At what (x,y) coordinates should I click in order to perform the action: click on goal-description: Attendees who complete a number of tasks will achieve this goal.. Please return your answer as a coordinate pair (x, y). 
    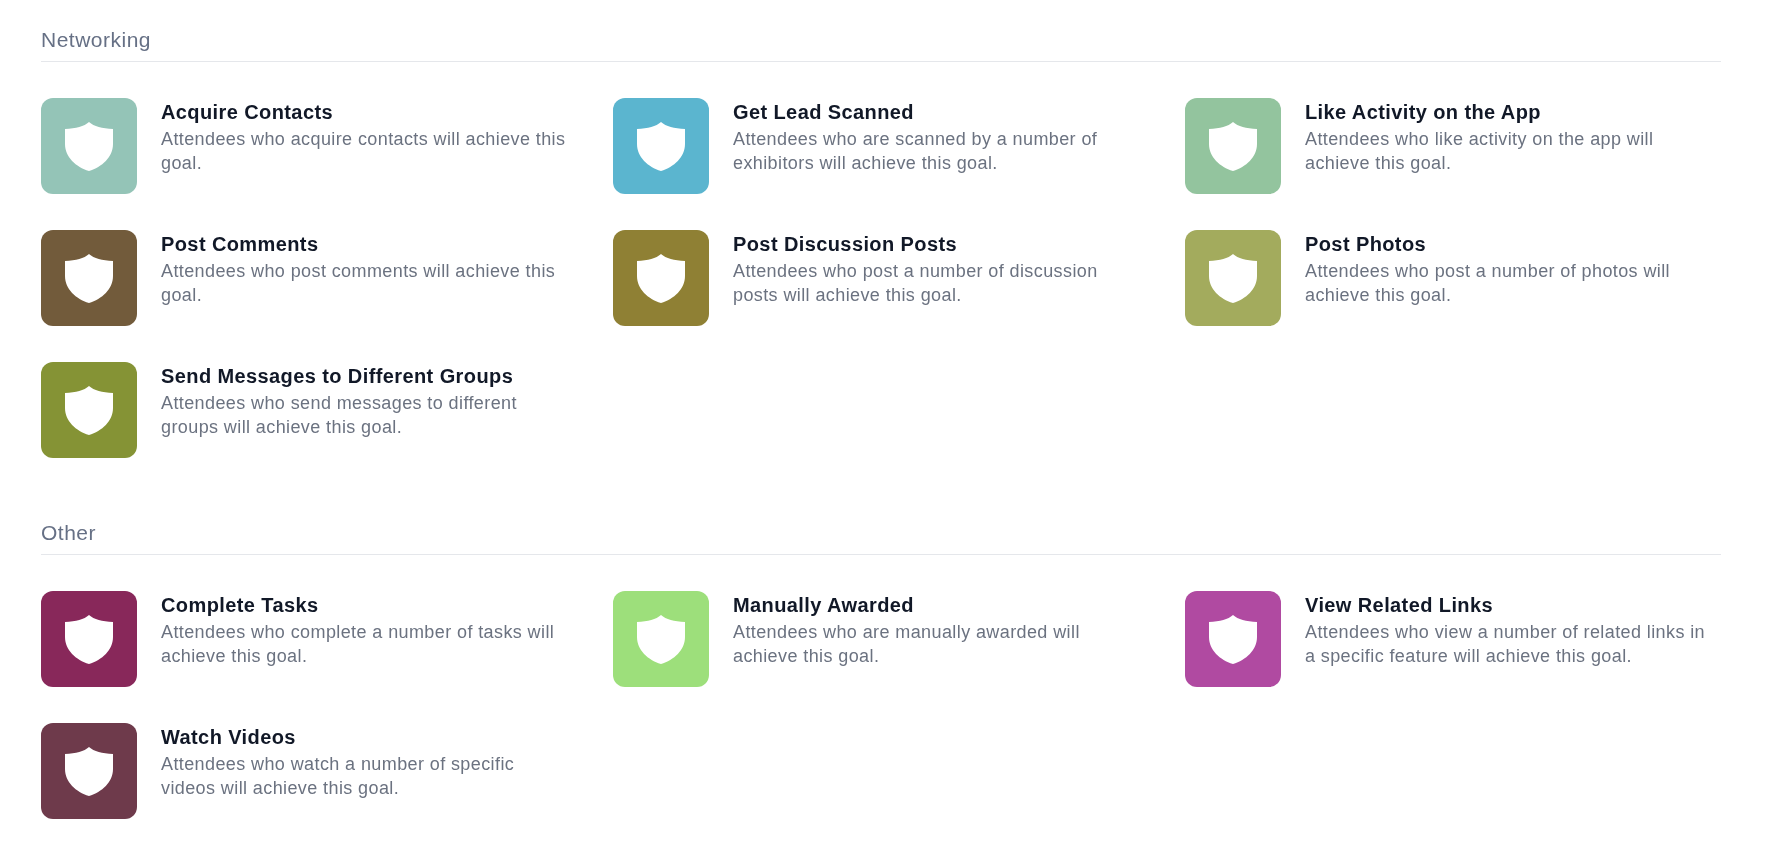
    Looking at the image, I should click on (358, 644).